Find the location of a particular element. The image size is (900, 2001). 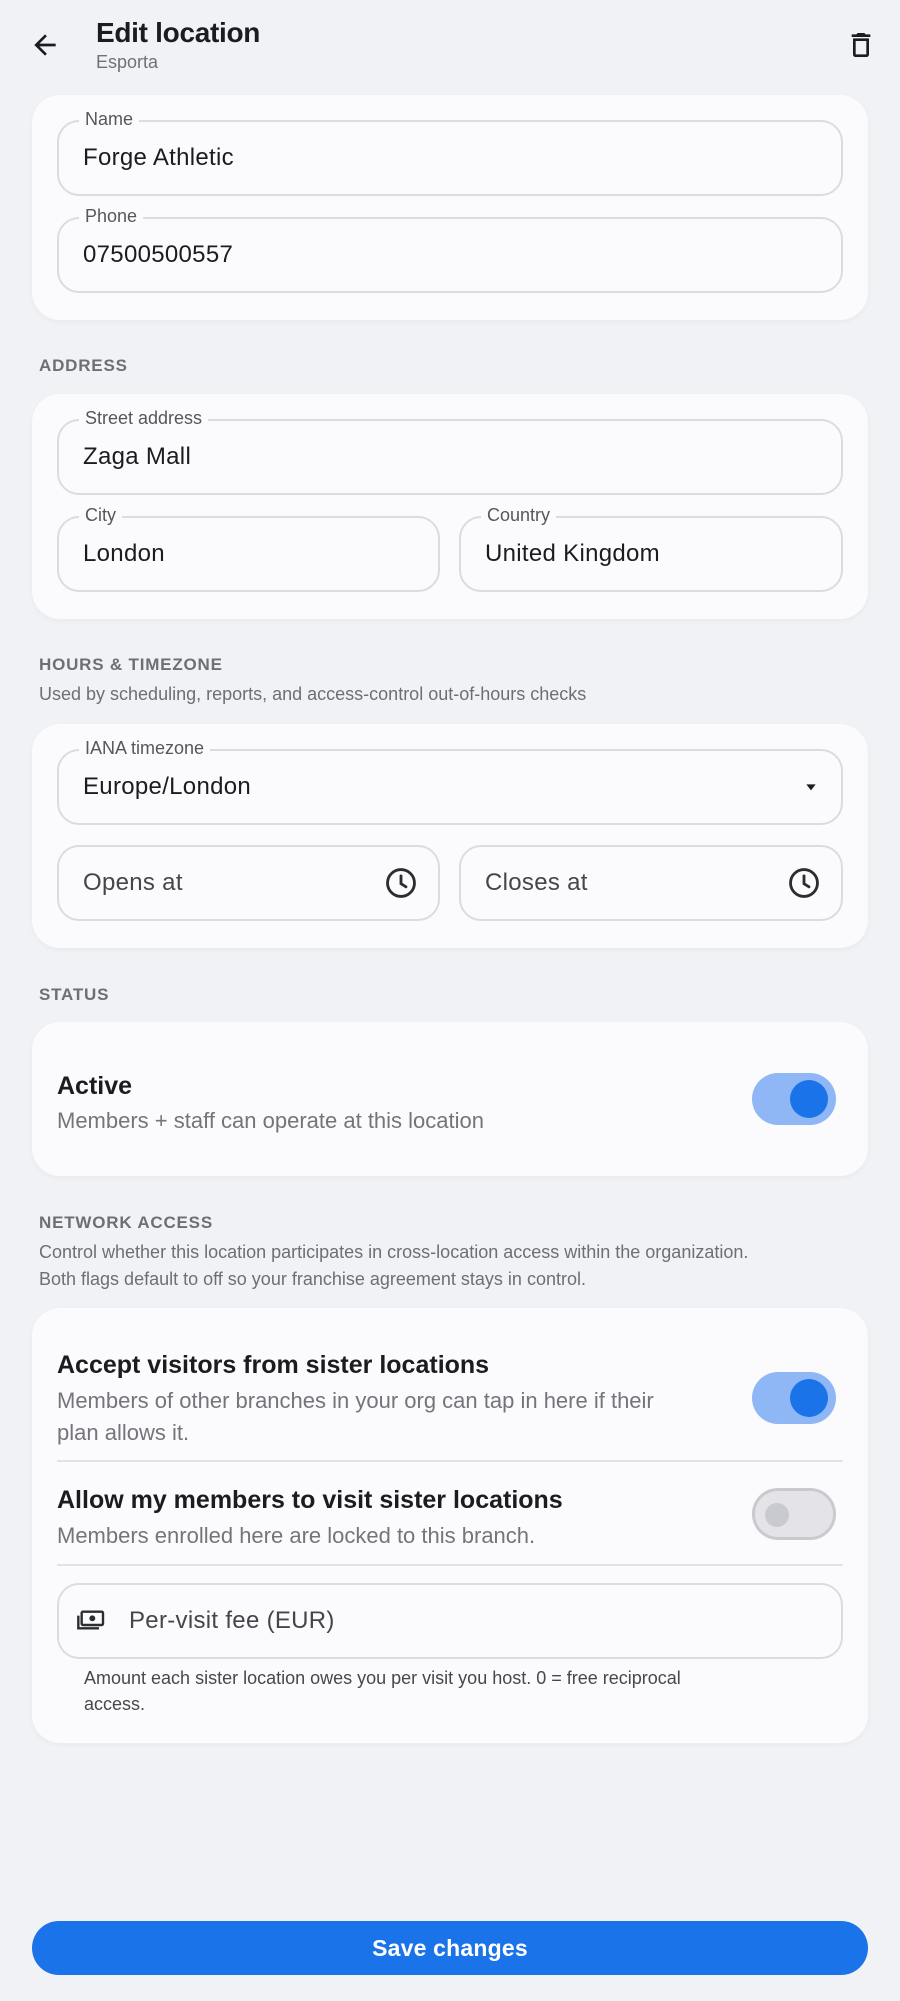

payments-icon is located at coordinates (91, 1621).